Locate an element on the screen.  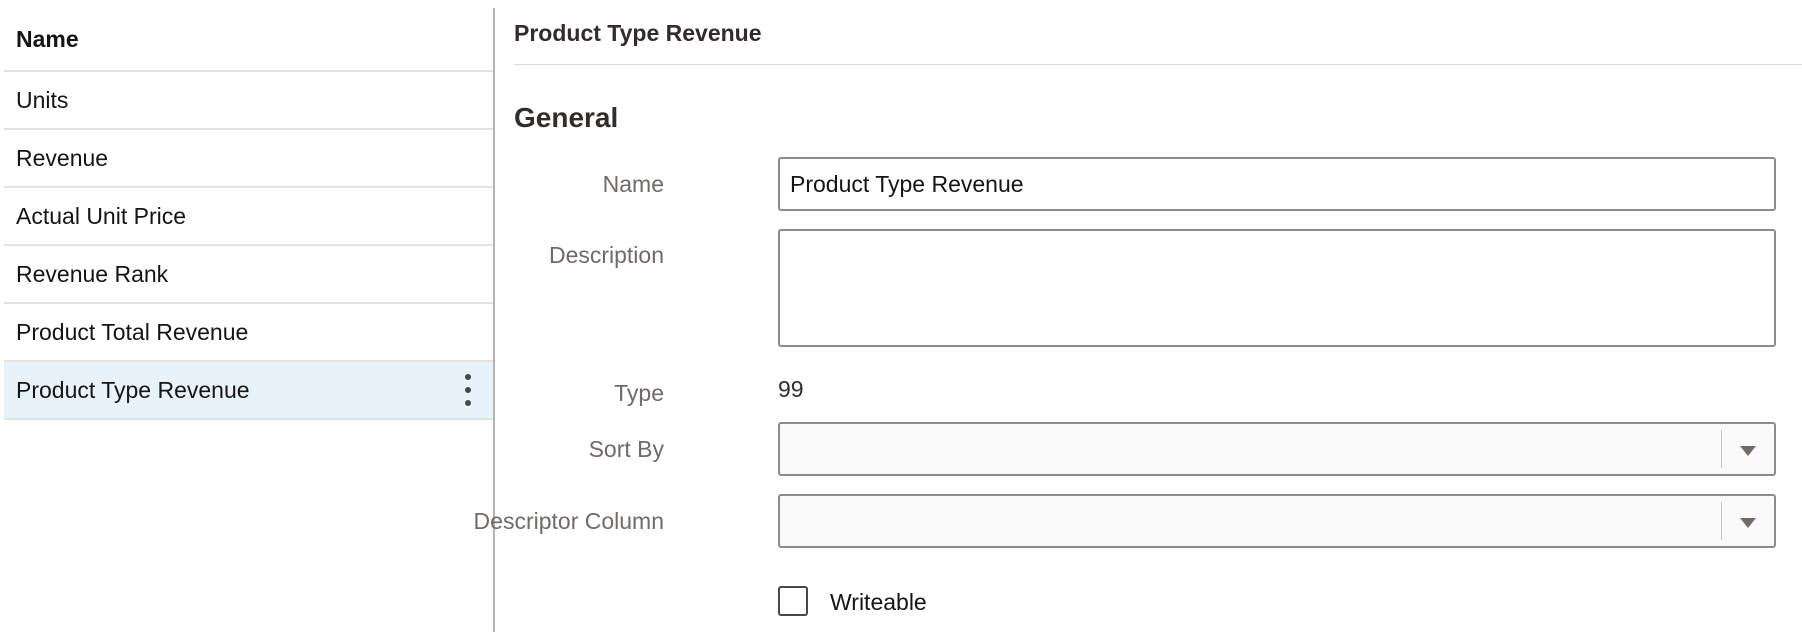
pane-splitter is located at coordinates (494, 320).